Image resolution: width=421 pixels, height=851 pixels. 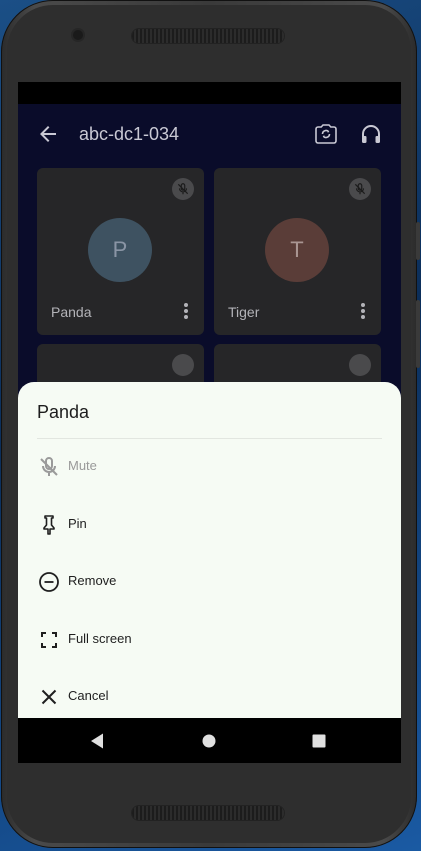 I want to click on sheet-title: Panda, so click(x=63, y=412).